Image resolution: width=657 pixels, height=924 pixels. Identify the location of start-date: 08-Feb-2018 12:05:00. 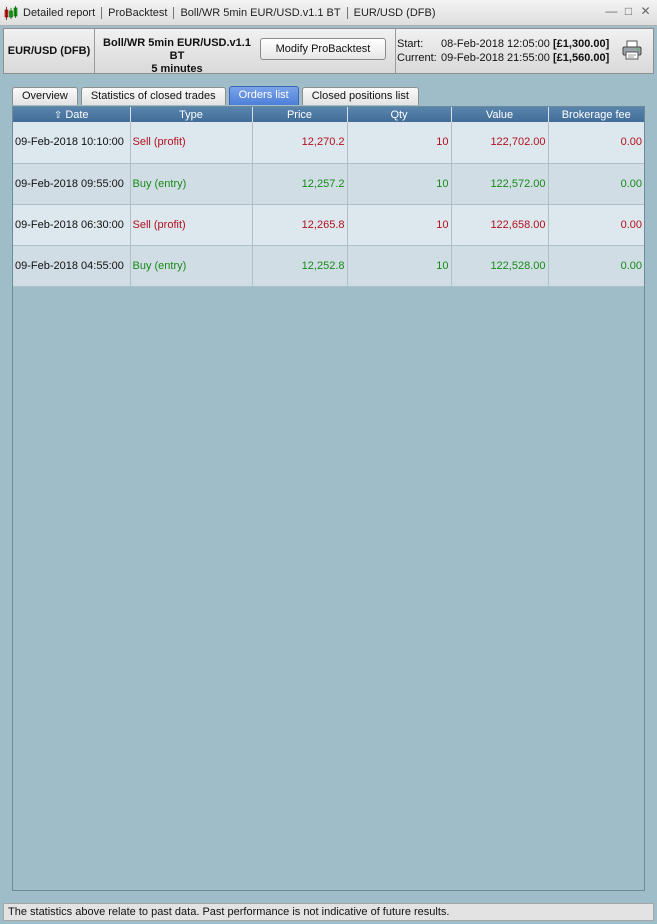
(495, 44).